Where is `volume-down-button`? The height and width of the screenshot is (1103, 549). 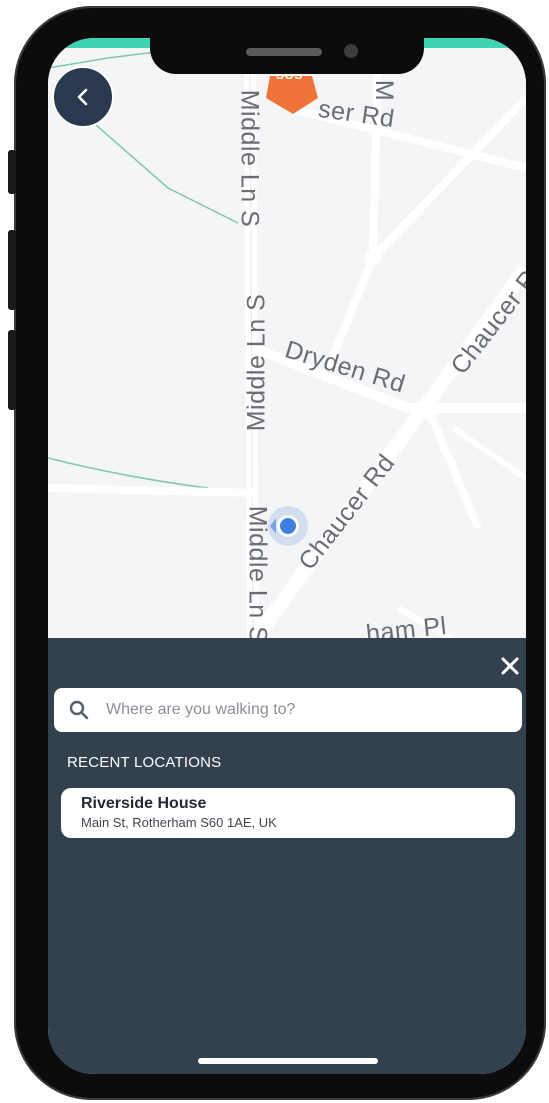
volume-down-button is located at coordinates (12, 370).